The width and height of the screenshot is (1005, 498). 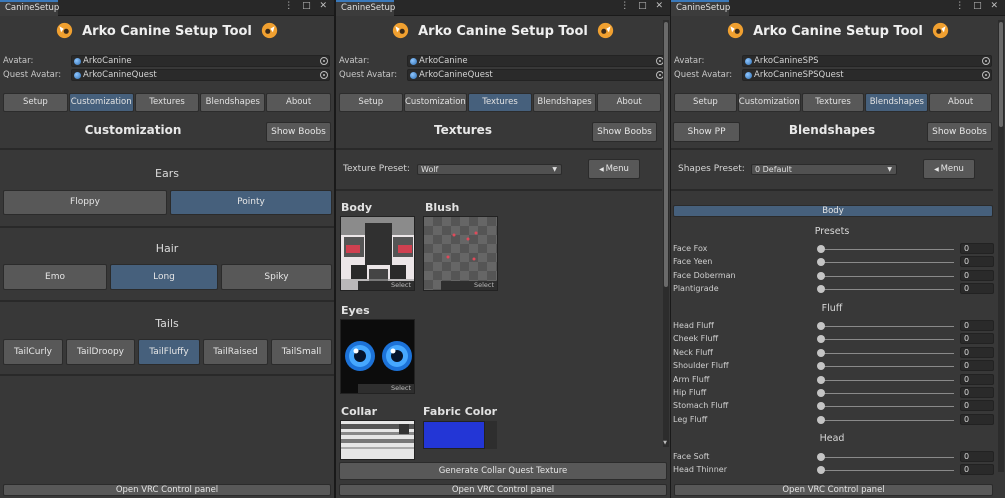 I want to click on shapes-preset-dropdown: 0 Default ▼, so click(x=824, y=169).